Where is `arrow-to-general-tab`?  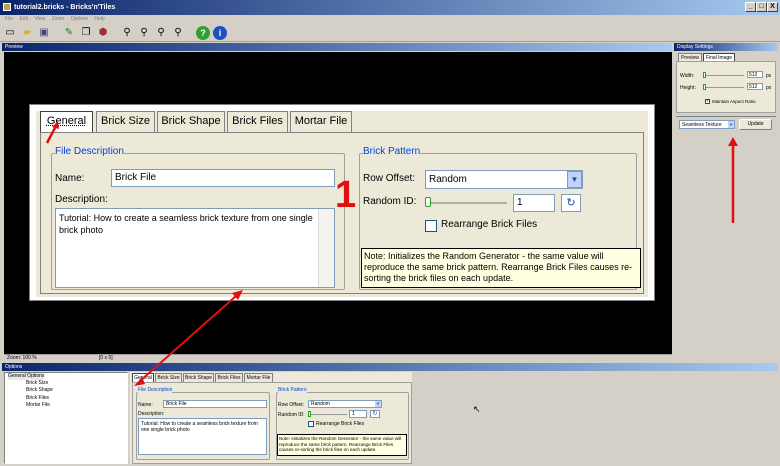 arrow-to-general-tab is located at coordinates (52, 132).